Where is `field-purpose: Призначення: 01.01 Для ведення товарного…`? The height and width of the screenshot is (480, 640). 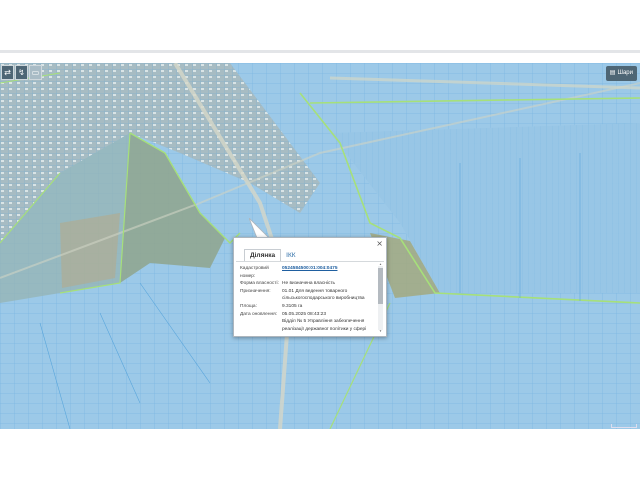 field-purpose: Призначення: 01.01 Для ведення товарного… is located at coordinates (308, 295).